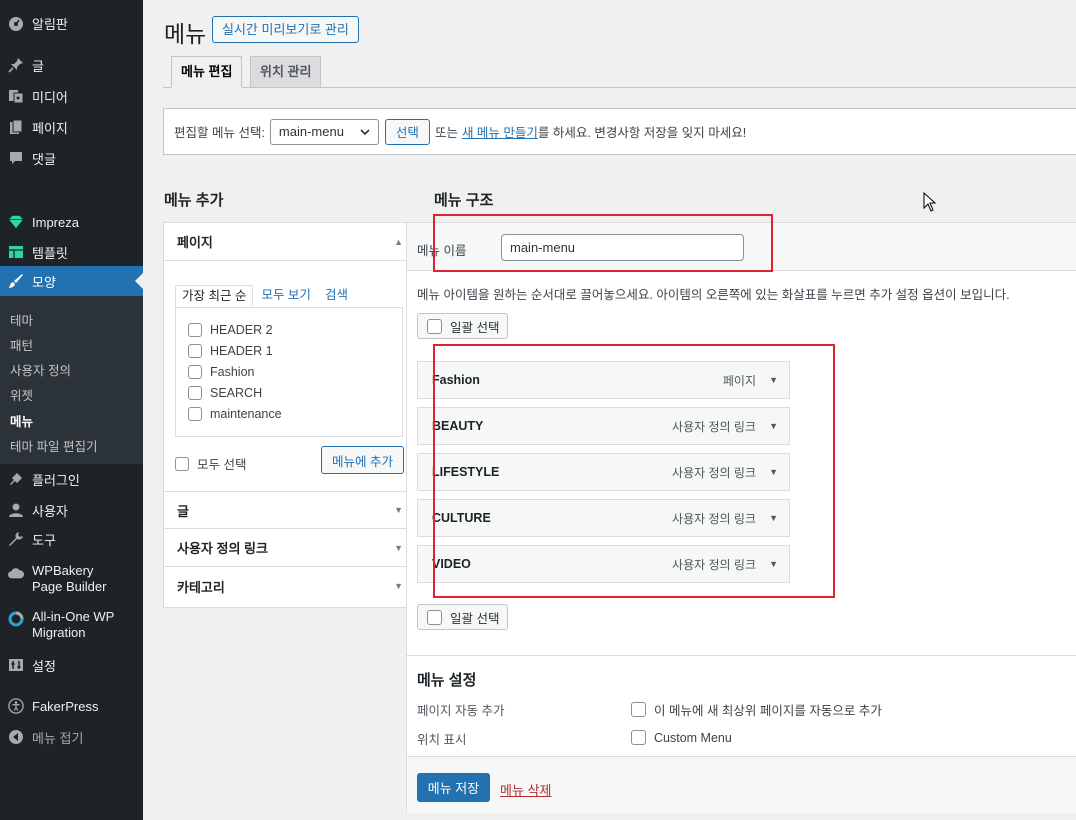 Image resolution: width=1076 pixels, height=820 pixels. Describe the element at coordinates (71, 665) in the screenshot. I see `sidebar-item-settings: 설정` at that location.